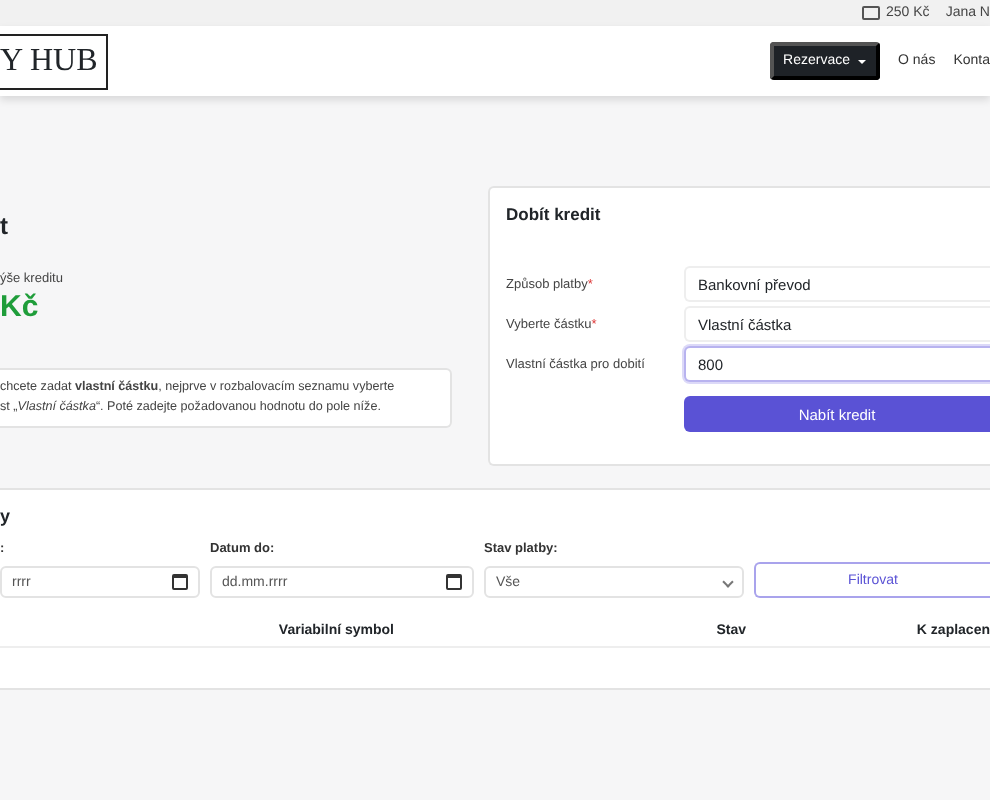  Describe the element at coordinates (54, 61) in the screenshot. I see `logo: Y HUB` at that location.